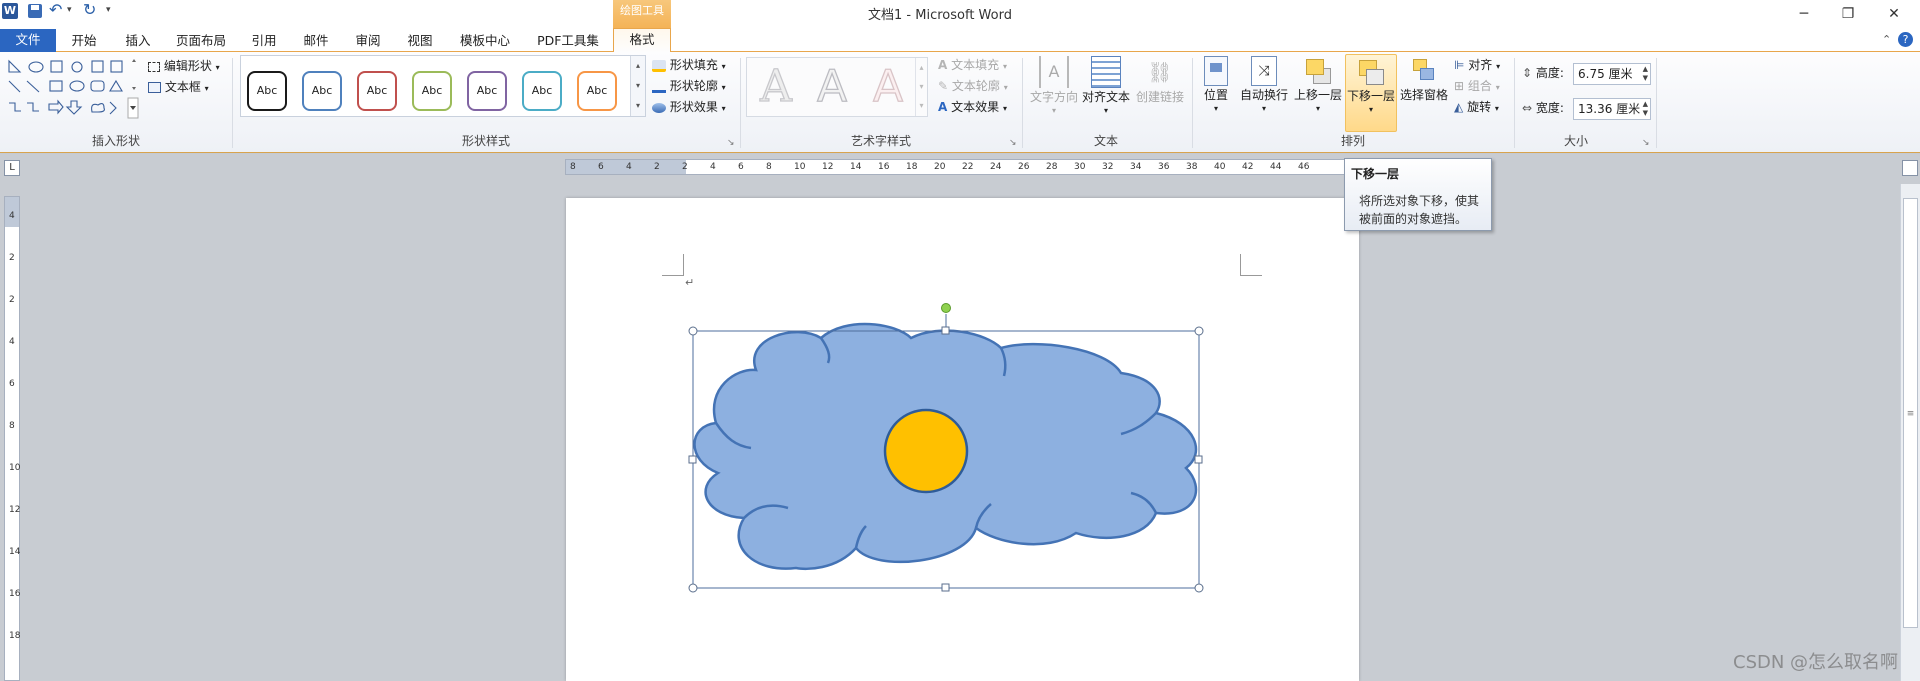  Describe the element at coordinates (267, 91) in the screenshot. I see `shape-style-1: Abc` at that location.